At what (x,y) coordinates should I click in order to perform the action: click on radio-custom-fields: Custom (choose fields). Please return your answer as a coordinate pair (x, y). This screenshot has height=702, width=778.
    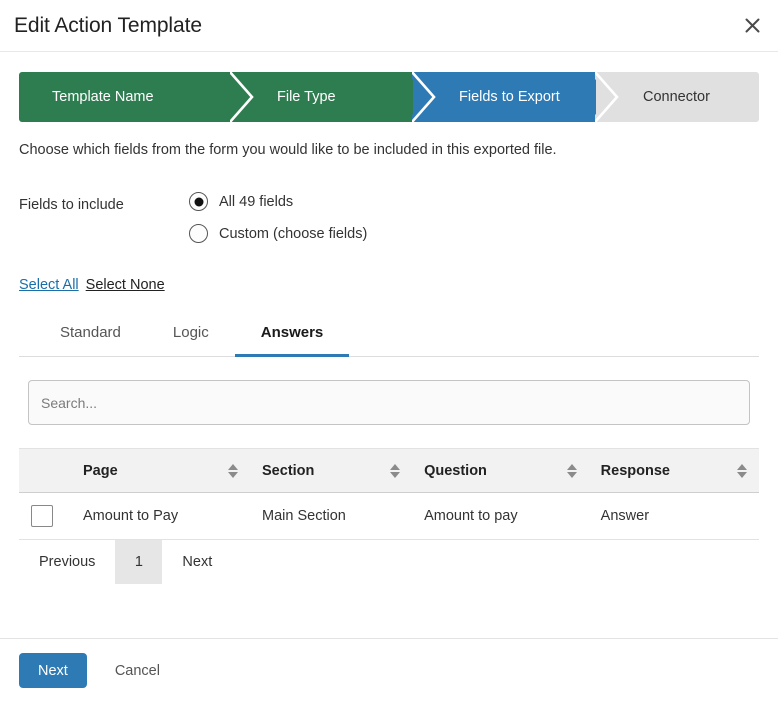
    Looking at the image, I should click on (278, 233).